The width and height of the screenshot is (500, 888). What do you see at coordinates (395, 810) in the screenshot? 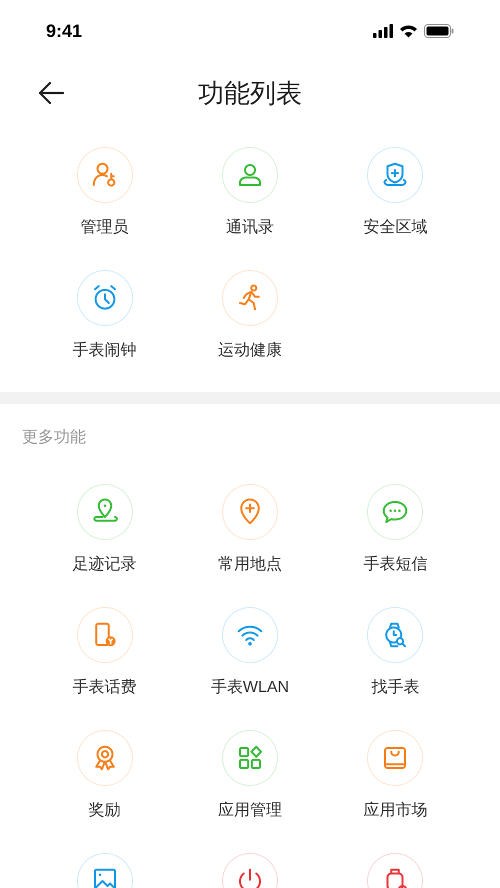
I see `function-label: 应用市场` at bounding box center [395, 810].